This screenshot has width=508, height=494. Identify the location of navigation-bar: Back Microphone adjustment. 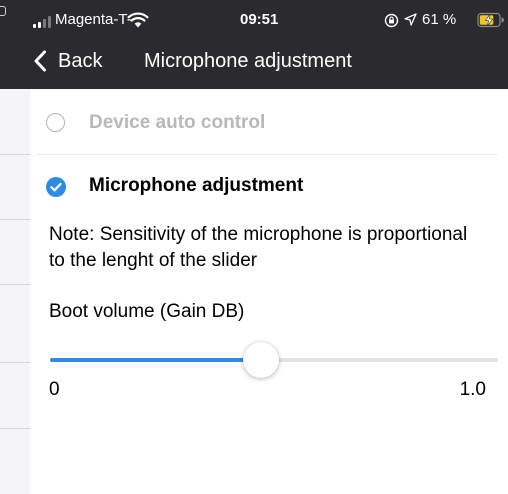
(269, 64).